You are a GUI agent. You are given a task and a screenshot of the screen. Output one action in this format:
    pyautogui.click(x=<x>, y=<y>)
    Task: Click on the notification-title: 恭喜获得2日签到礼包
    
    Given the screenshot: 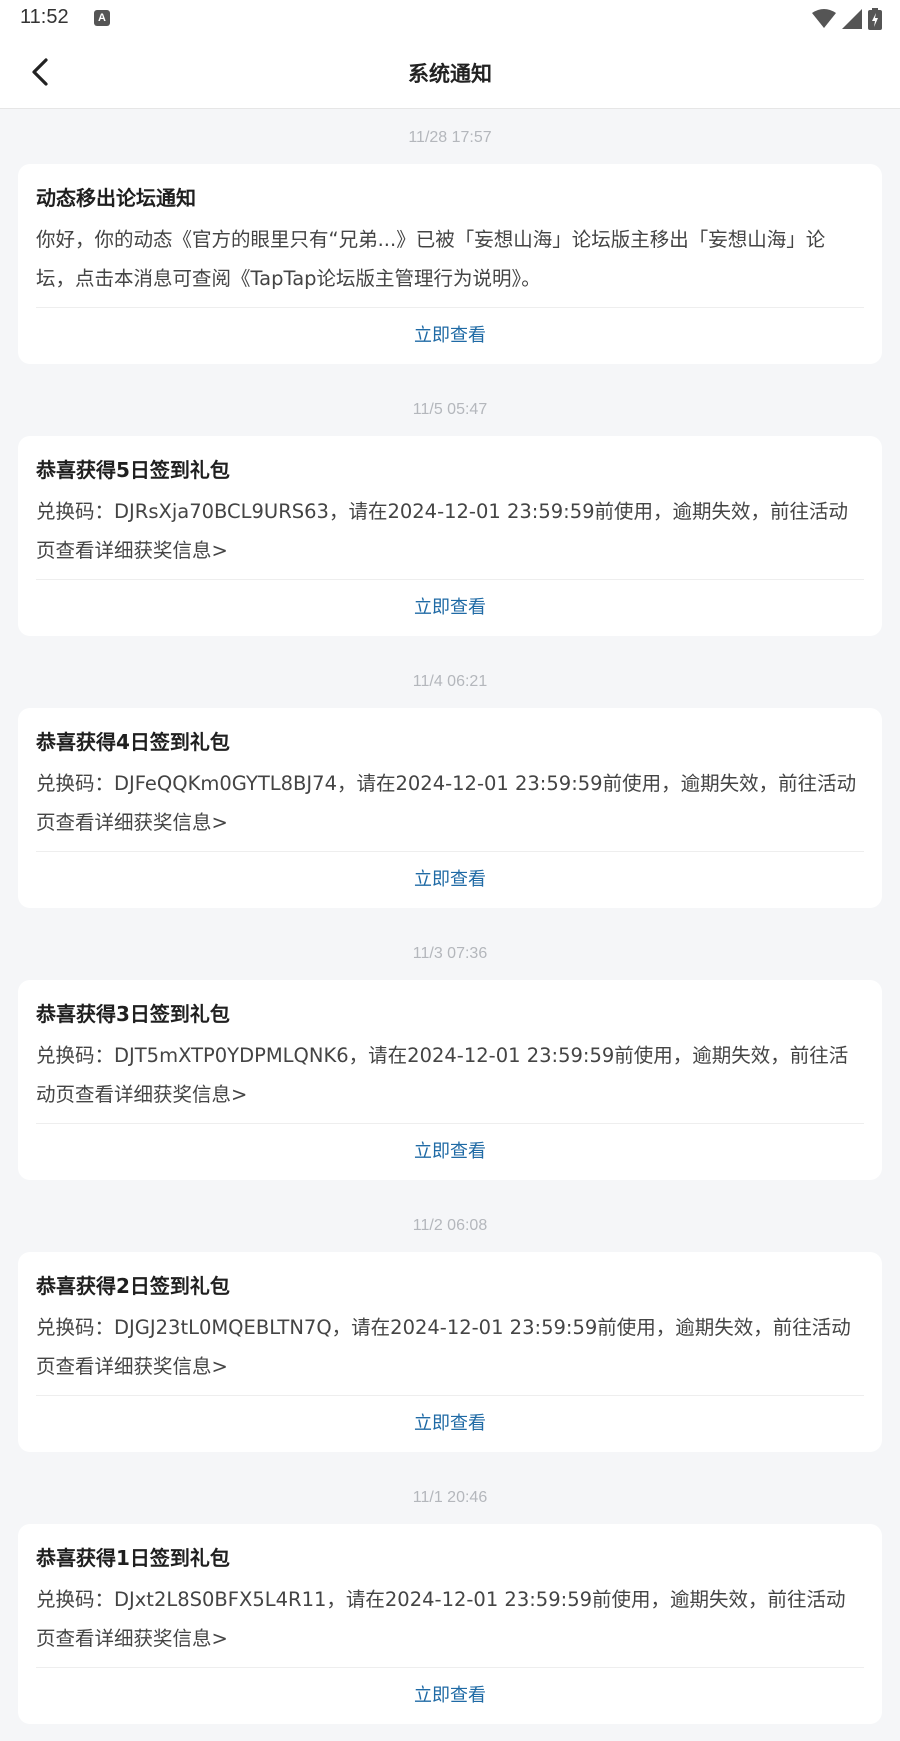 What is the action you would take?
    pyautogui.click(x=133, y=1286)
    